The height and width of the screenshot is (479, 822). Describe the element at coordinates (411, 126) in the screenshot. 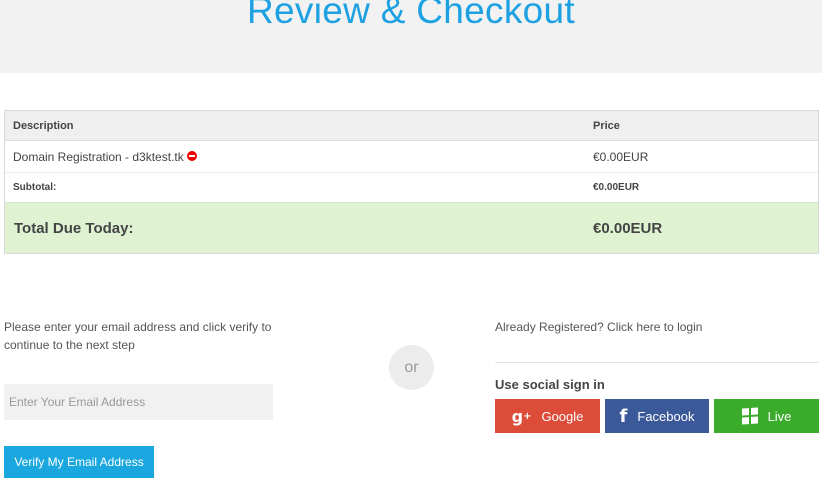

I see `cart-header-row: Description Price` at that location.